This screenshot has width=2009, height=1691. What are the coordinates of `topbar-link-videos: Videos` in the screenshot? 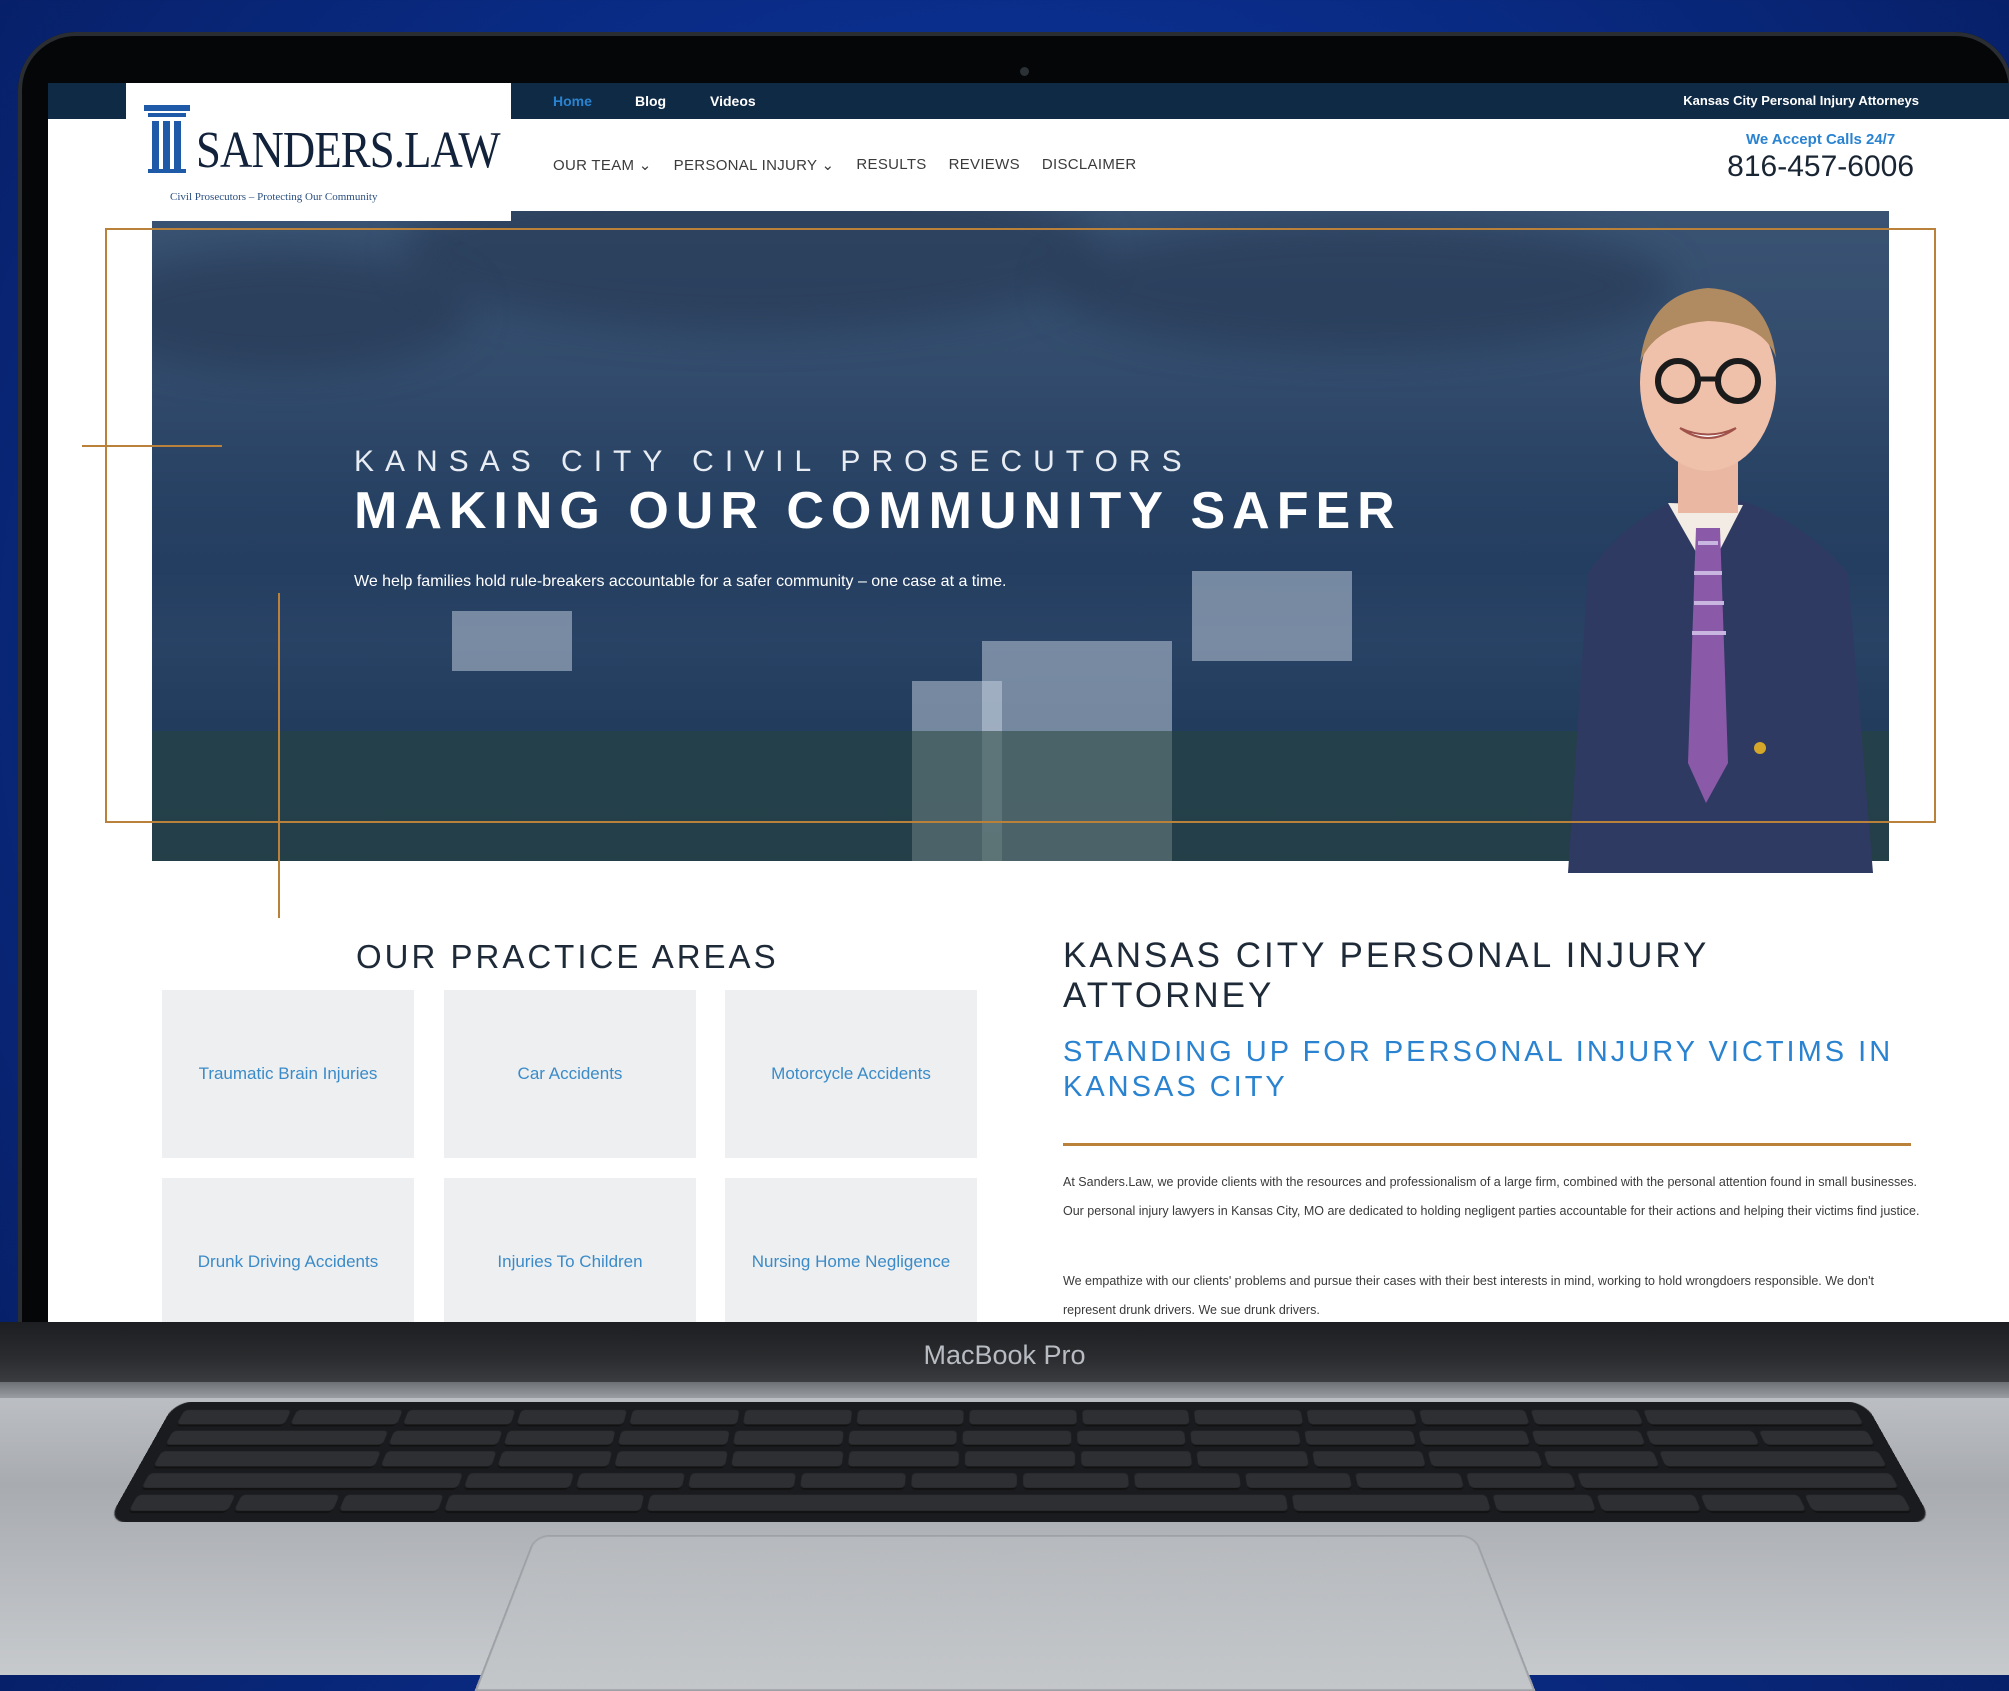 It's located at (733, 101).